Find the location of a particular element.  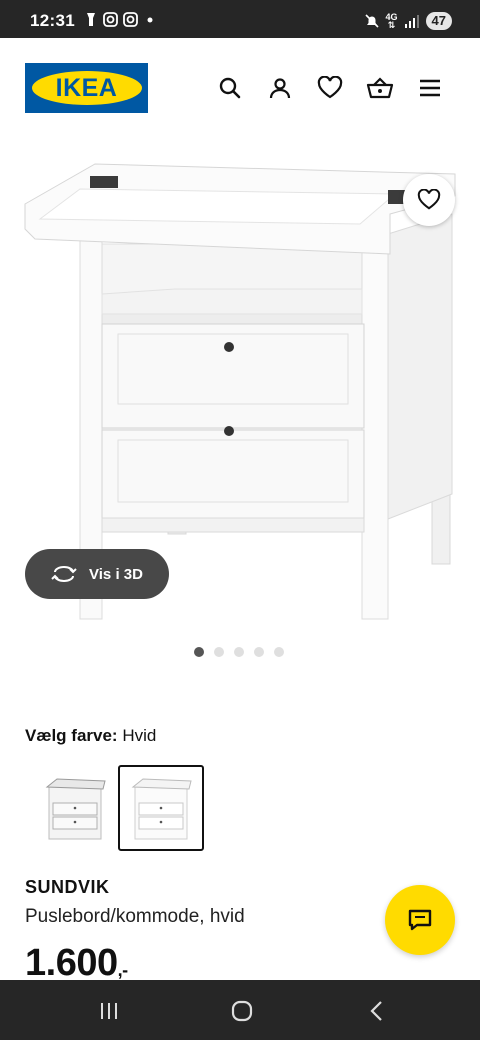

color-select-label: Vælg farve: Hvid is located at coordinates (90, 736).